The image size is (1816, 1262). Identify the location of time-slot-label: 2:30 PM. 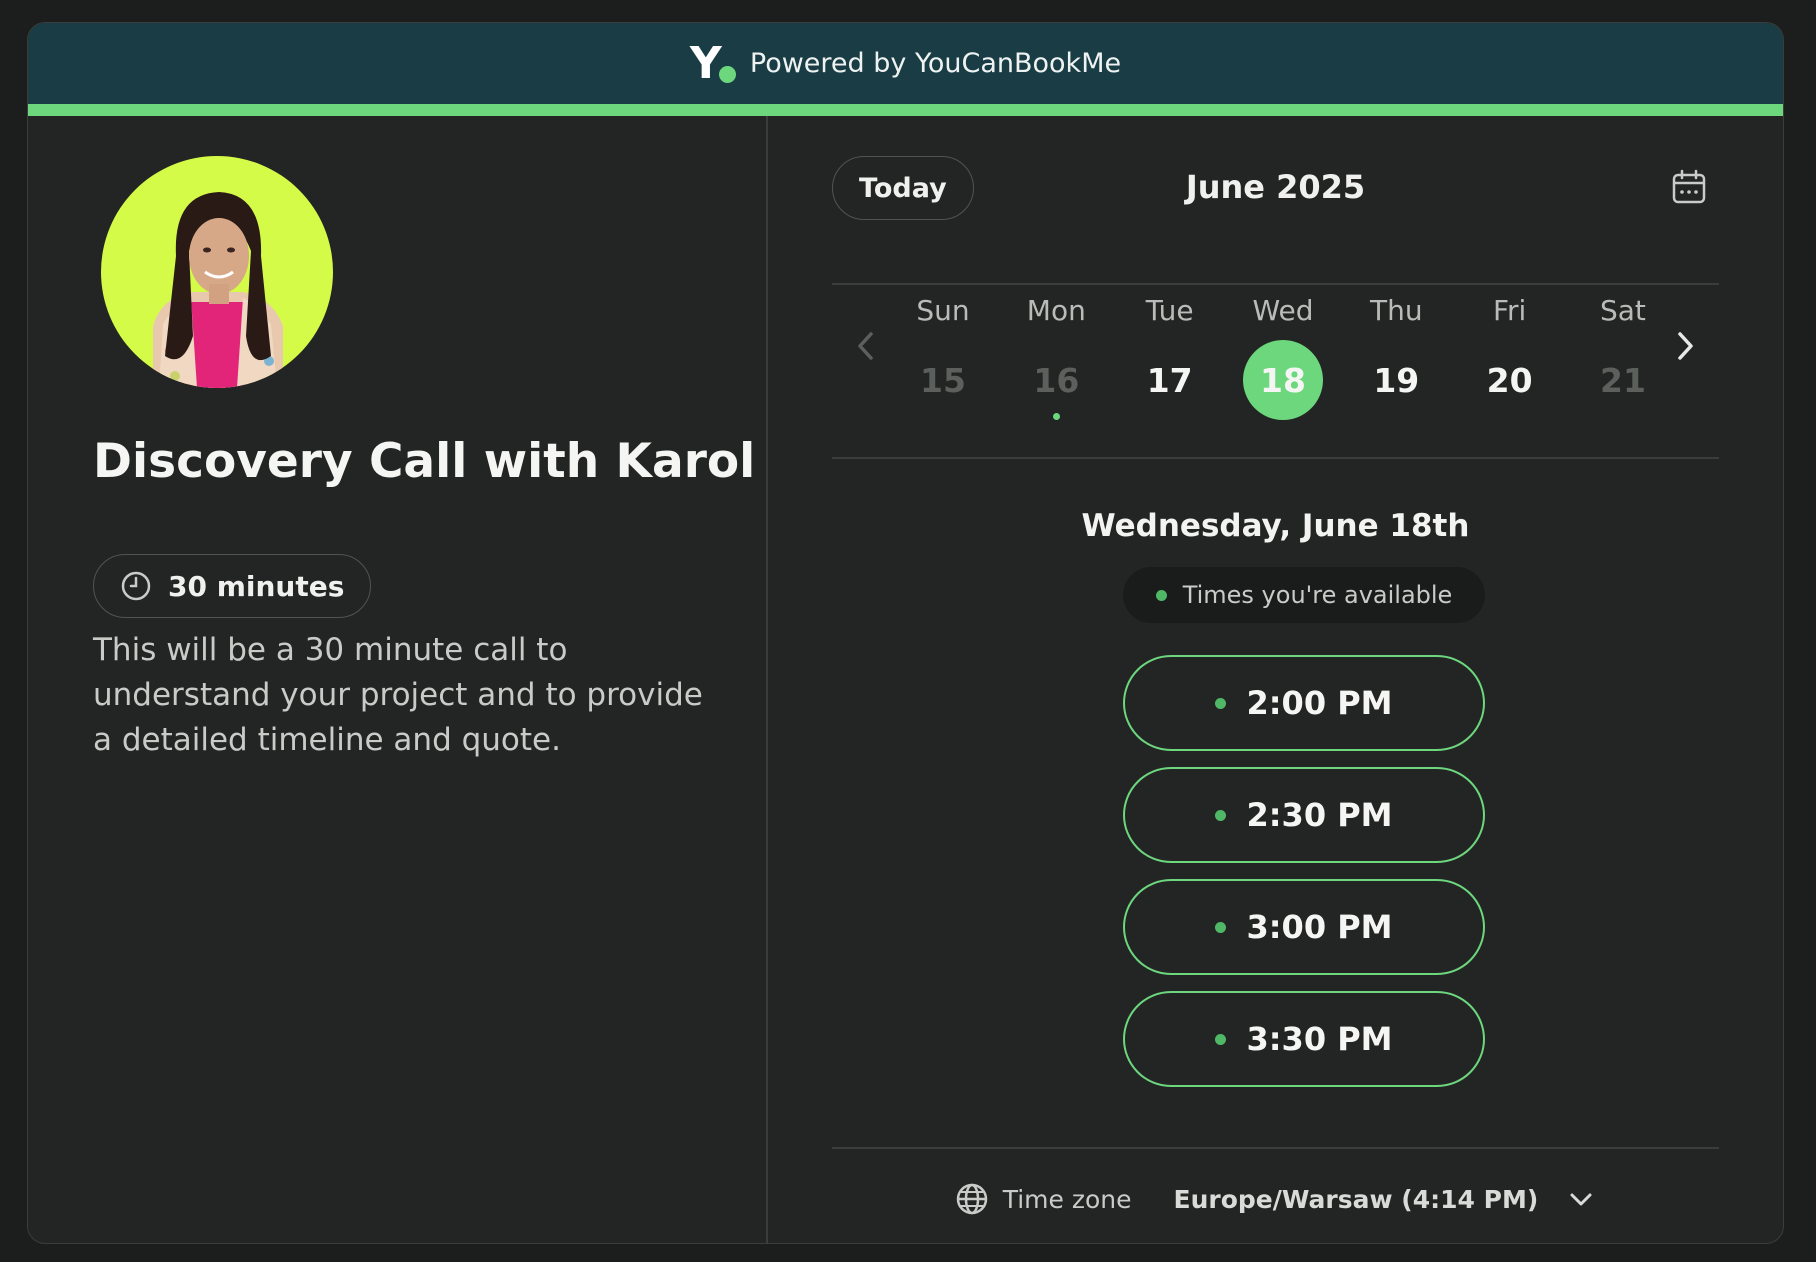
(1319, 815).